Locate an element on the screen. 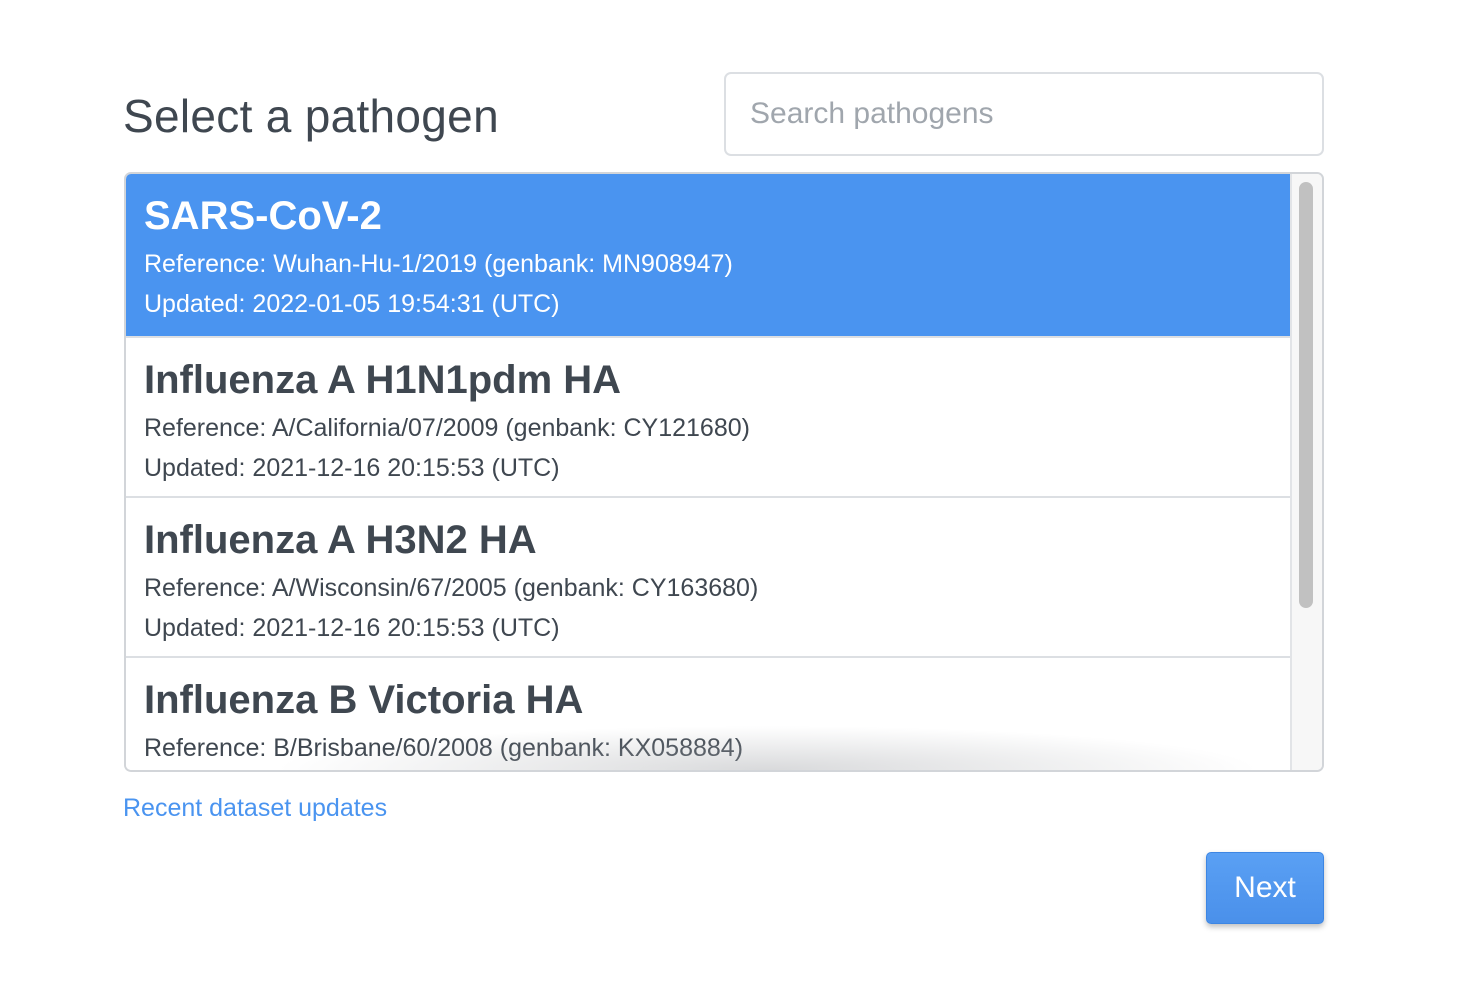 This screenshot has height=990, width=1466. pathogen-updated: Updated: 2022-01-05 19:54:31 (UTC) is located at coordinates (352, 304).